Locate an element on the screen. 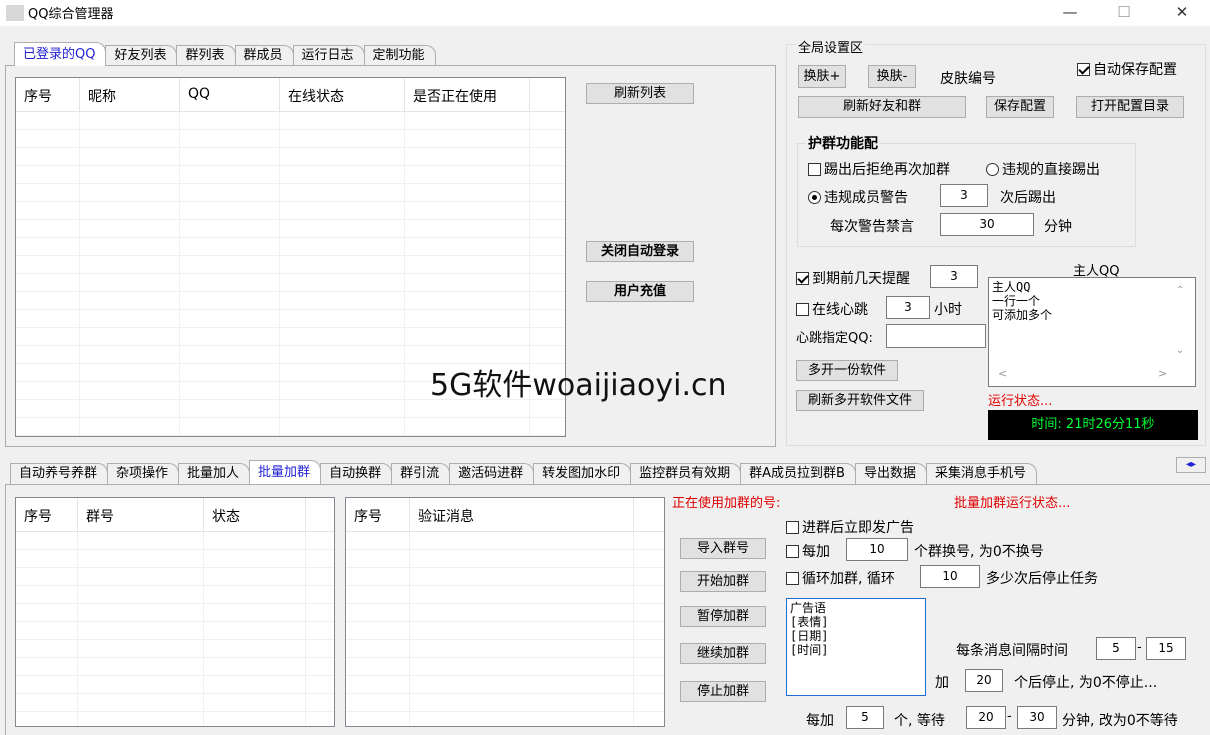 The image size is (1210, 735). tab-scroll-arrows: ◂▸ is located at coordinates (1191, 465).